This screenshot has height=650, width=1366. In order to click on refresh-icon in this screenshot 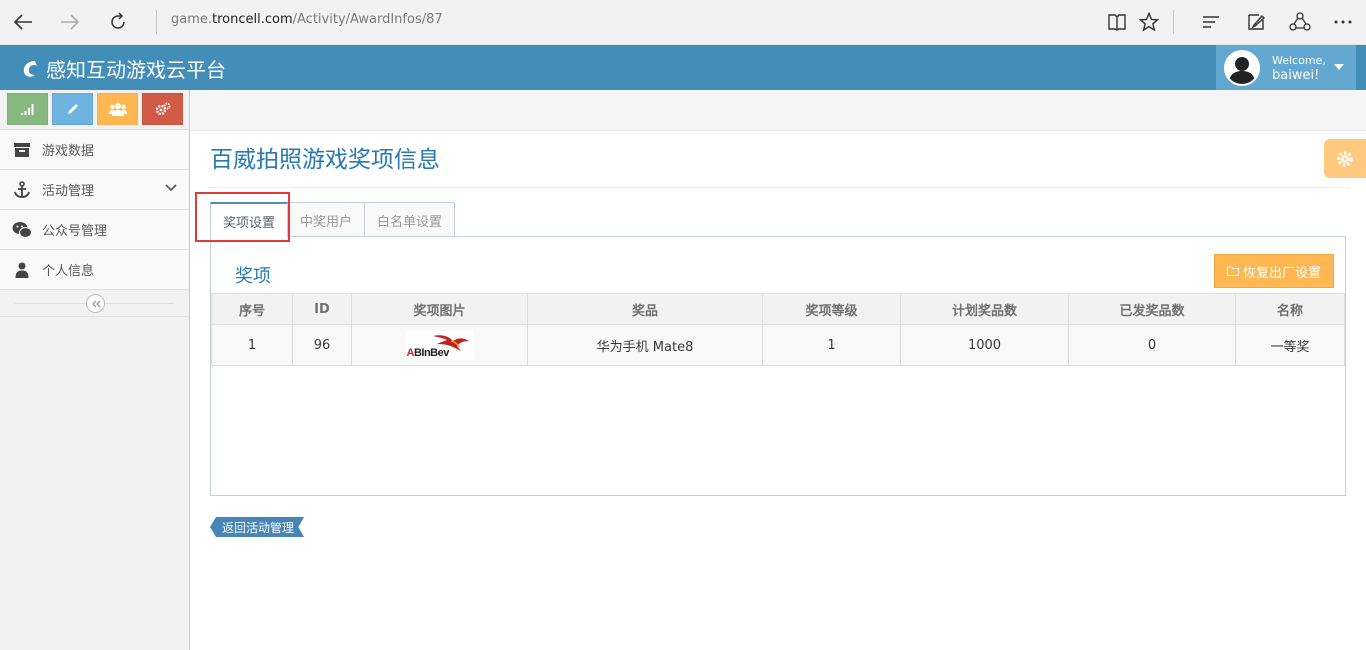, I will do `click(118, 22)`.